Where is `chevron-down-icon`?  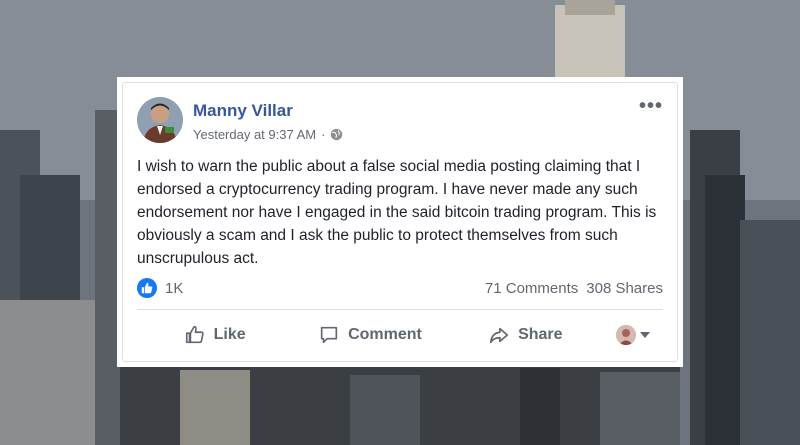 chevron-down-icon is located at coordinates (644, 335).